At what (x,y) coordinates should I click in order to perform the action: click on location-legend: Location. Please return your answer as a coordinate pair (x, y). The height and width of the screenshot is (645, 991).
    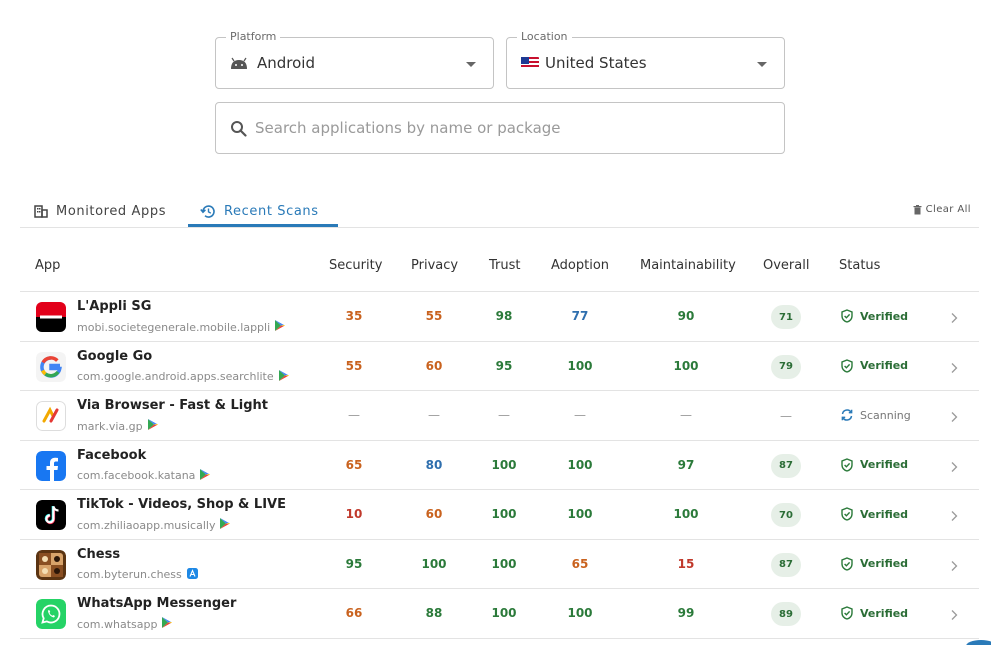
    Looking at the image, I should click on (544, 37).